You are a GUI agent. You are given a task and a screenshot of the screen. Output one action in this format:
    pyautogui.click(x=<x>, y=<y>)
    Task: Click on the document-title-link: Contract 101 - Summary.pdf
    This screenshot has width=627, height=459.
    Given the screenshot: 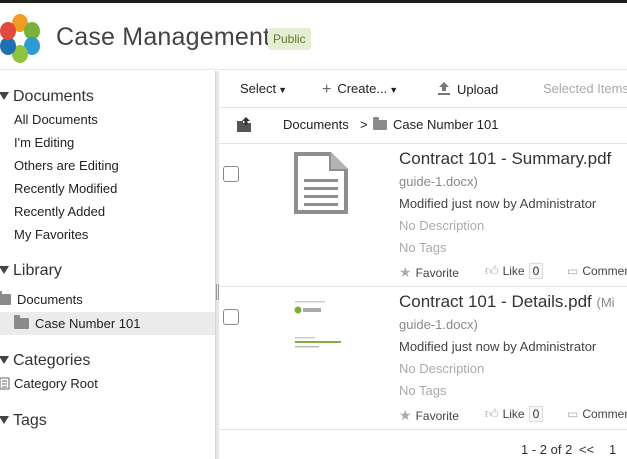 What is the action you would take?
    pyautogui.click(x=505, y=159)
    